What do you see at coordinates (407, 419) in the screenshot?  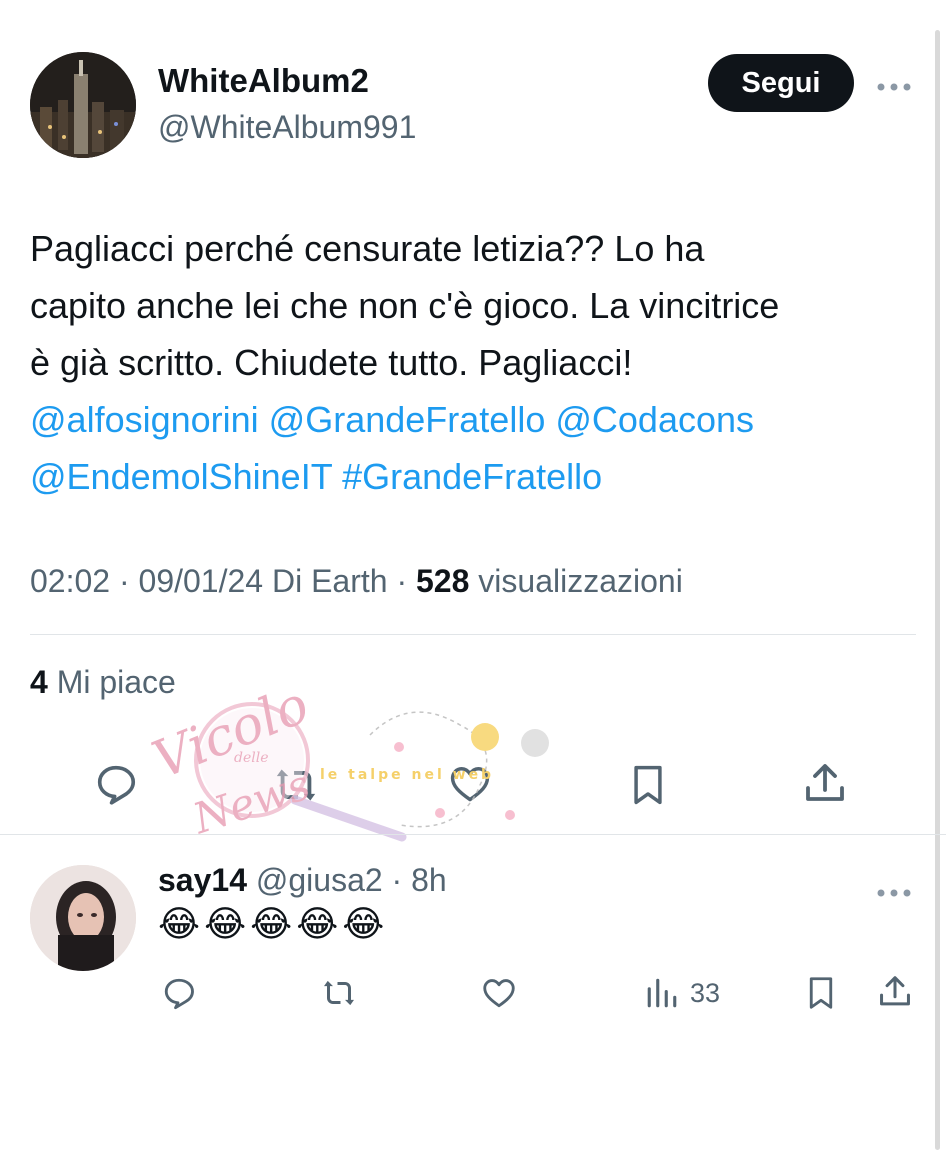 I see `mention-link: @GrandeFratello` at bounding box center [407, 419].